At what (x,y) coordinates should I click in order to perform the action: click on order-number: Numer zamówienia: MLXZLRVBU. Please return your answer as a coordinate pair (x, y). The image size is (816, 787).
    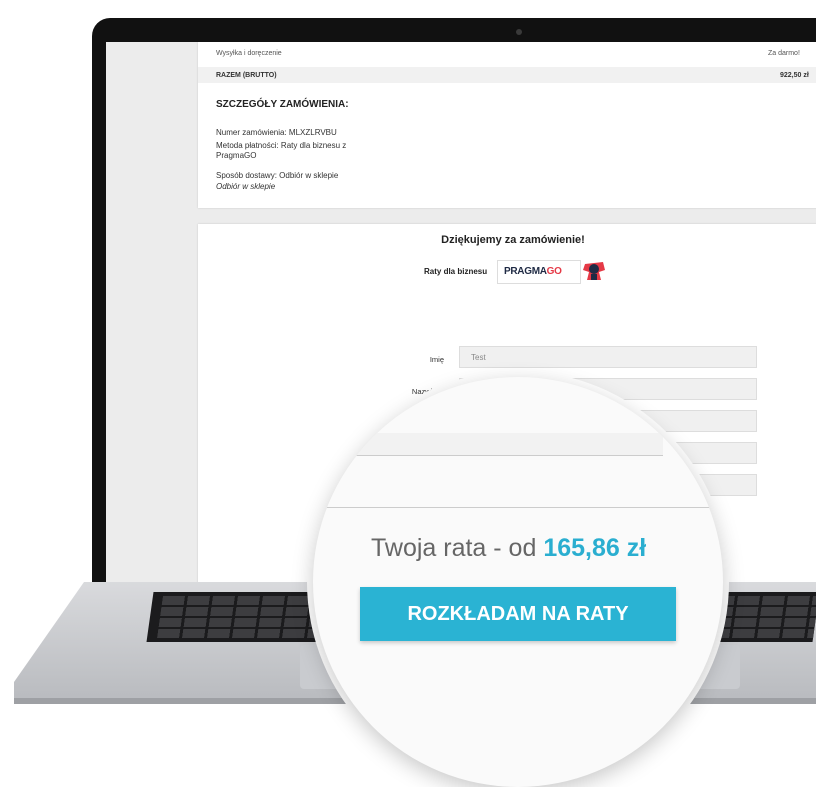
    Looking at the image, I should click on (276, 132).